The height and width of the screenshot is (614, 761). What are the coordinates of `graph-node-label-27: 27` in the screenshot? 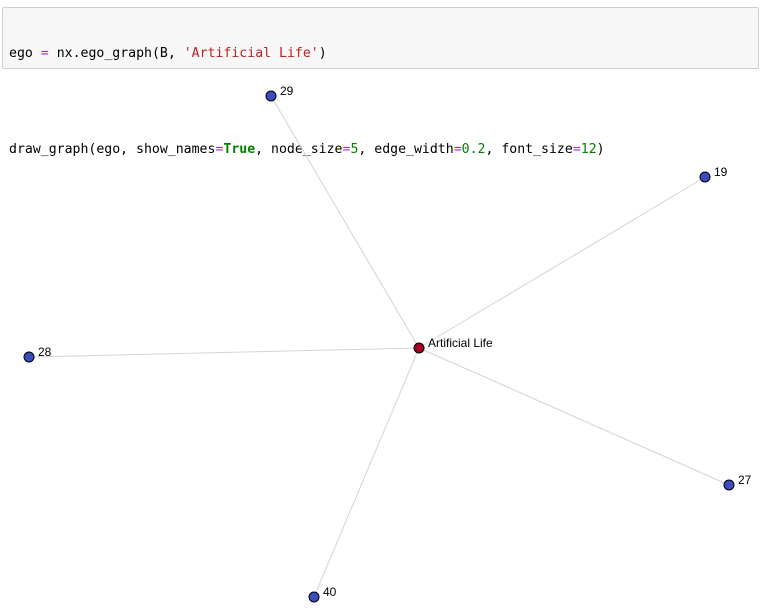 It's located at (745, 480).